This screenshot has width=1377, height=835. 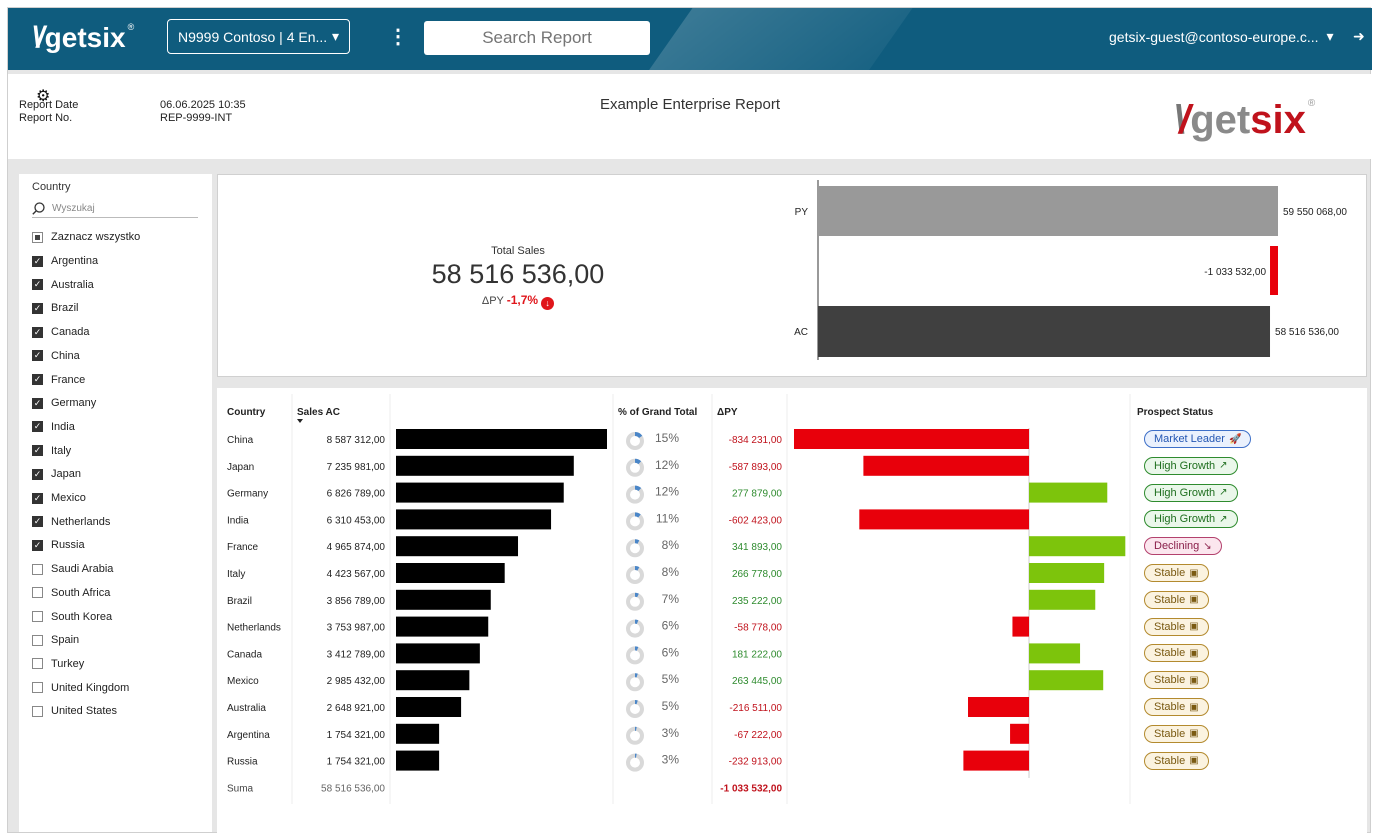 I want to click on topbar-decoration, so click(x=777, y=39).